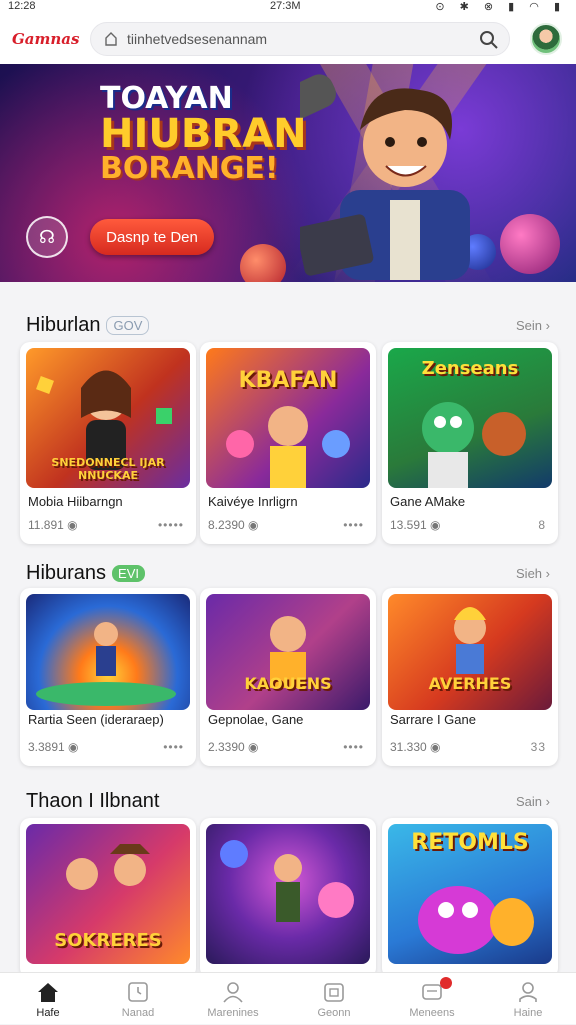  What do you see at coordinates (529, 801) in the screenshot?
I see `see-all-label: Sain` at bounding box center [529, 801].